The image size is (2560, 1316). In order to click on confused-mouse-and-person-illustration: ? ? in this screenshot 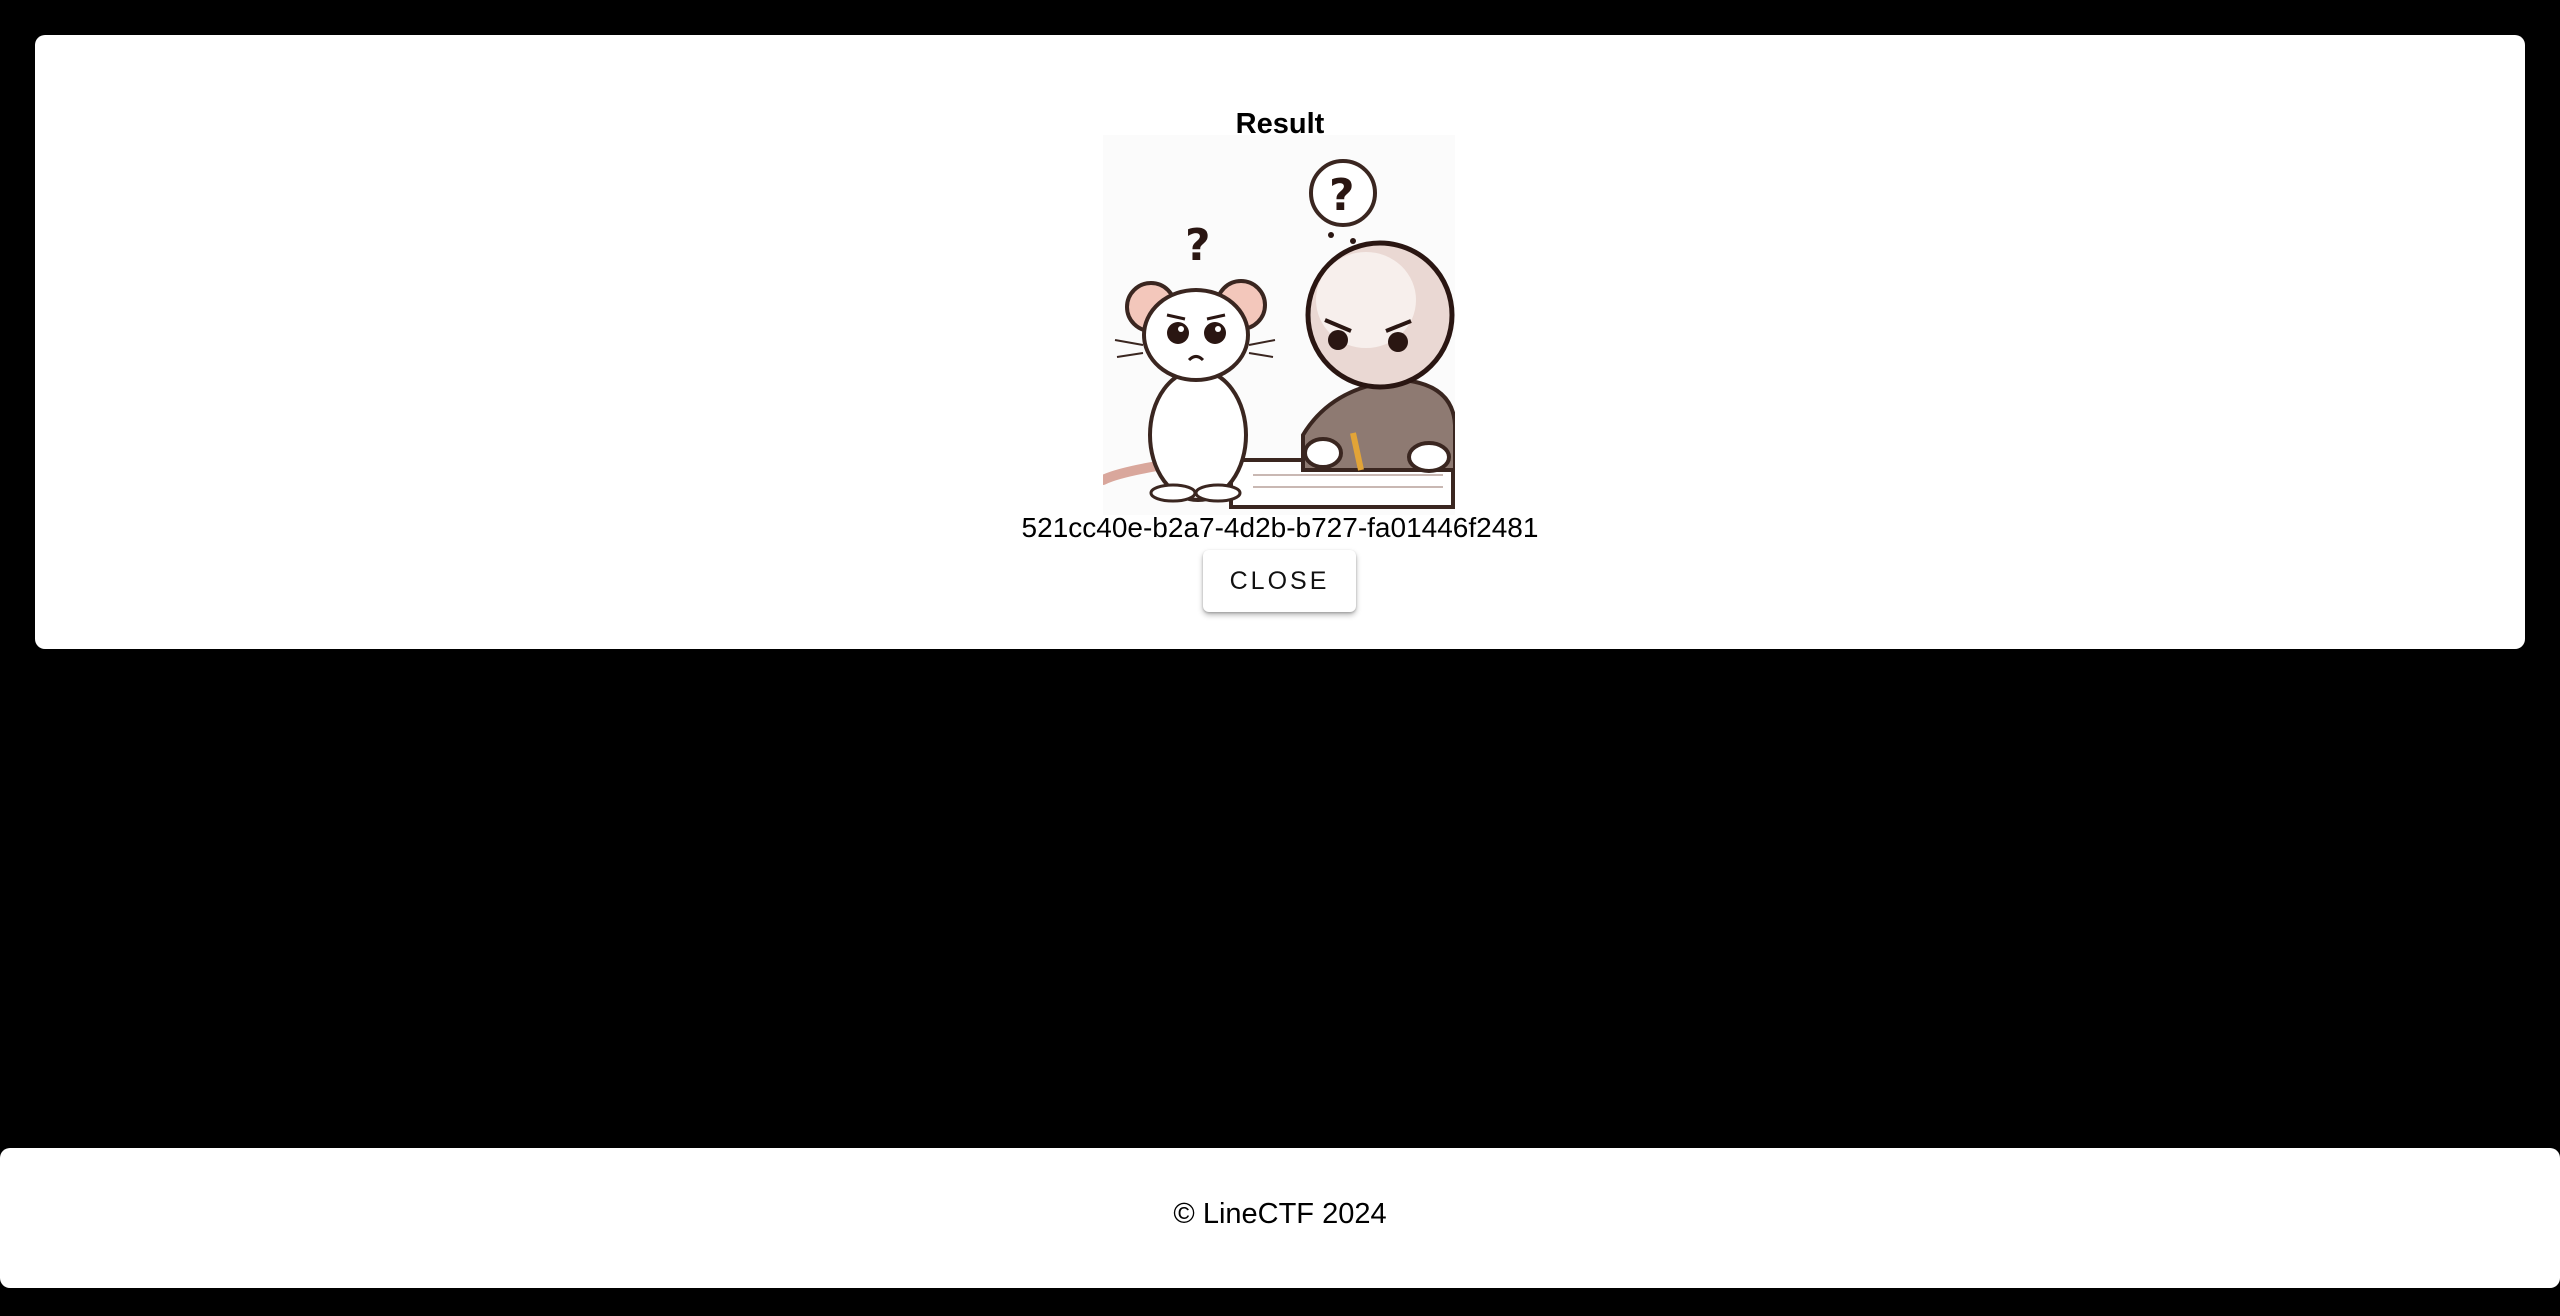, I will do `click(1279, 325)`.